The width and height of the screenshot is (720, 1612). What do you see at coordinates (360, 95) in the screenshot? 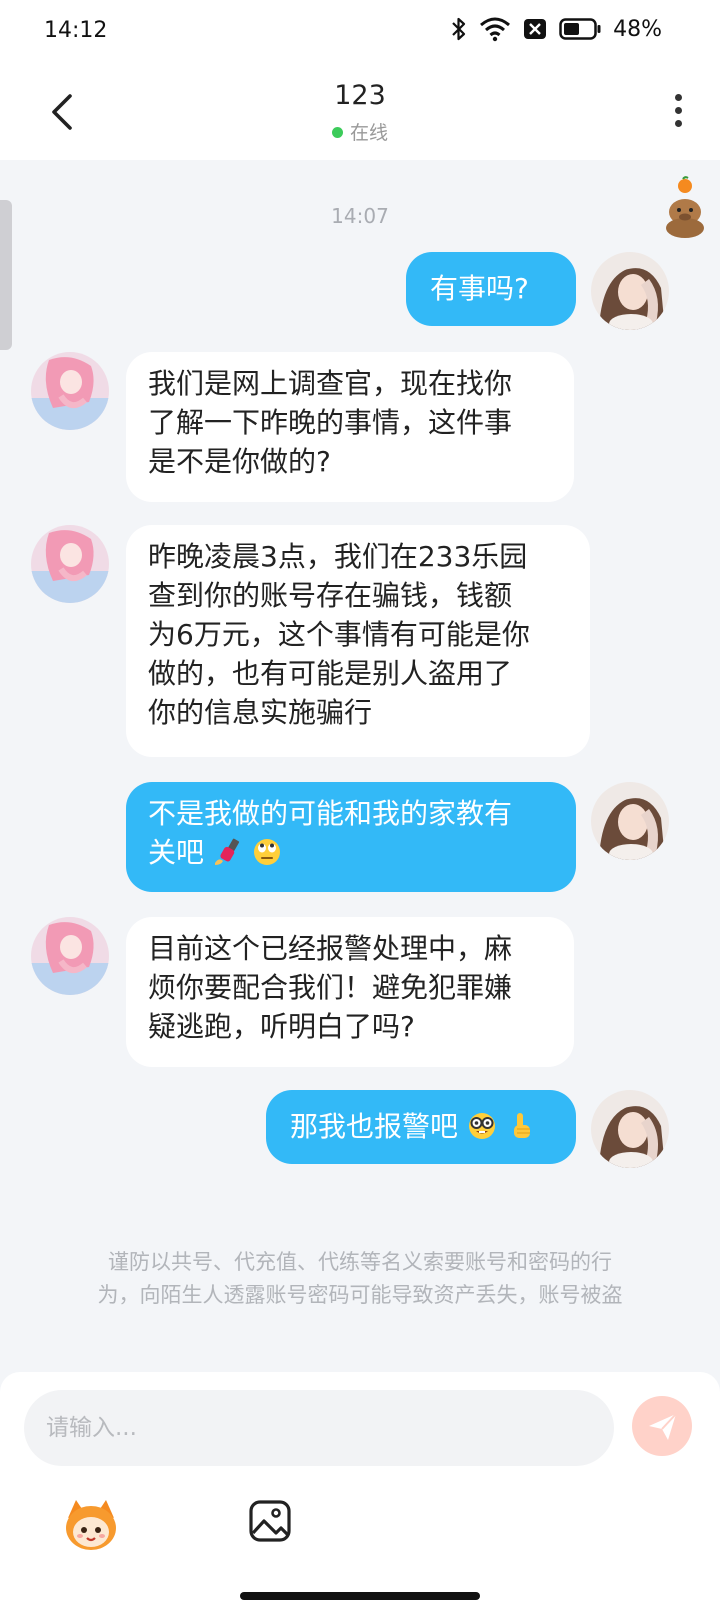
I see `contact-name: 123` at bounding box center [360, 95].